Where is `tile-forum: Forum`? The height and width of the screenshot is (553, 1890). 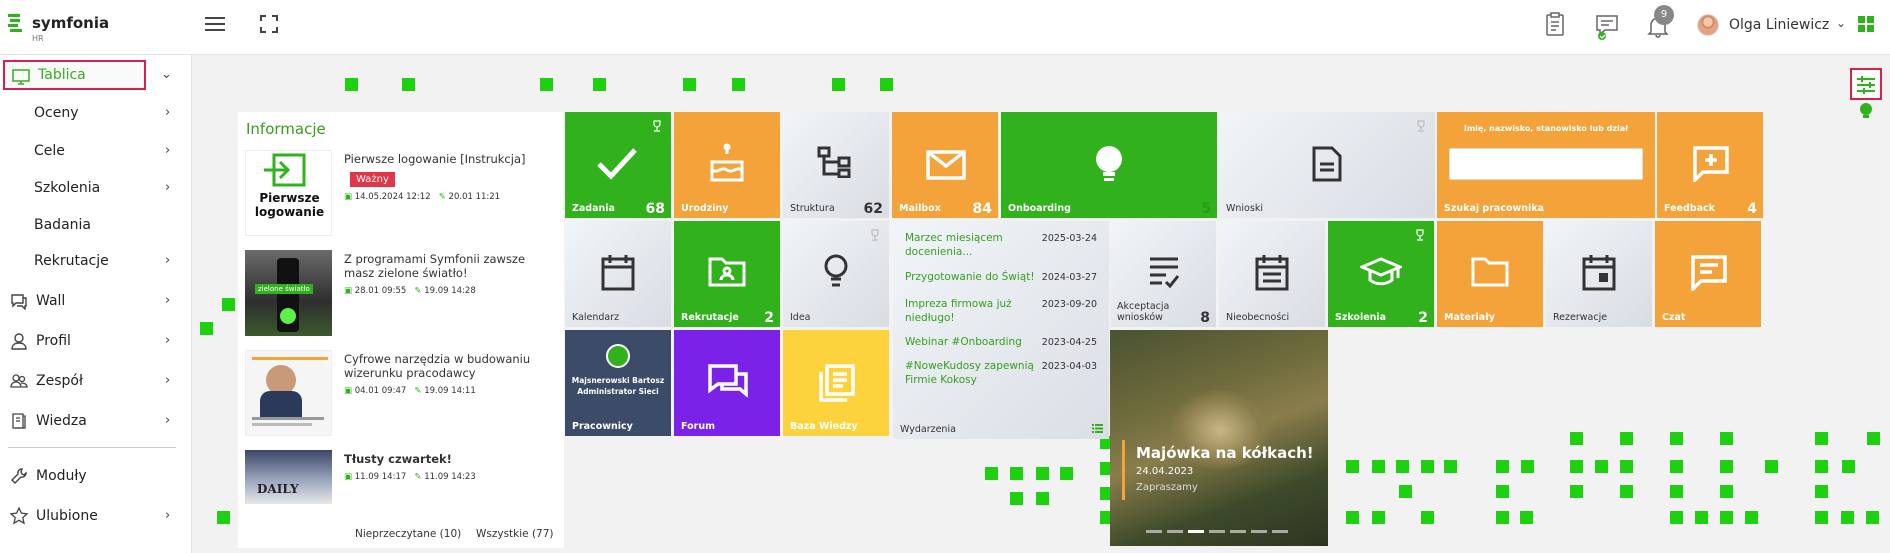 tile-forum: Forum is located at coordinates (727, 383).